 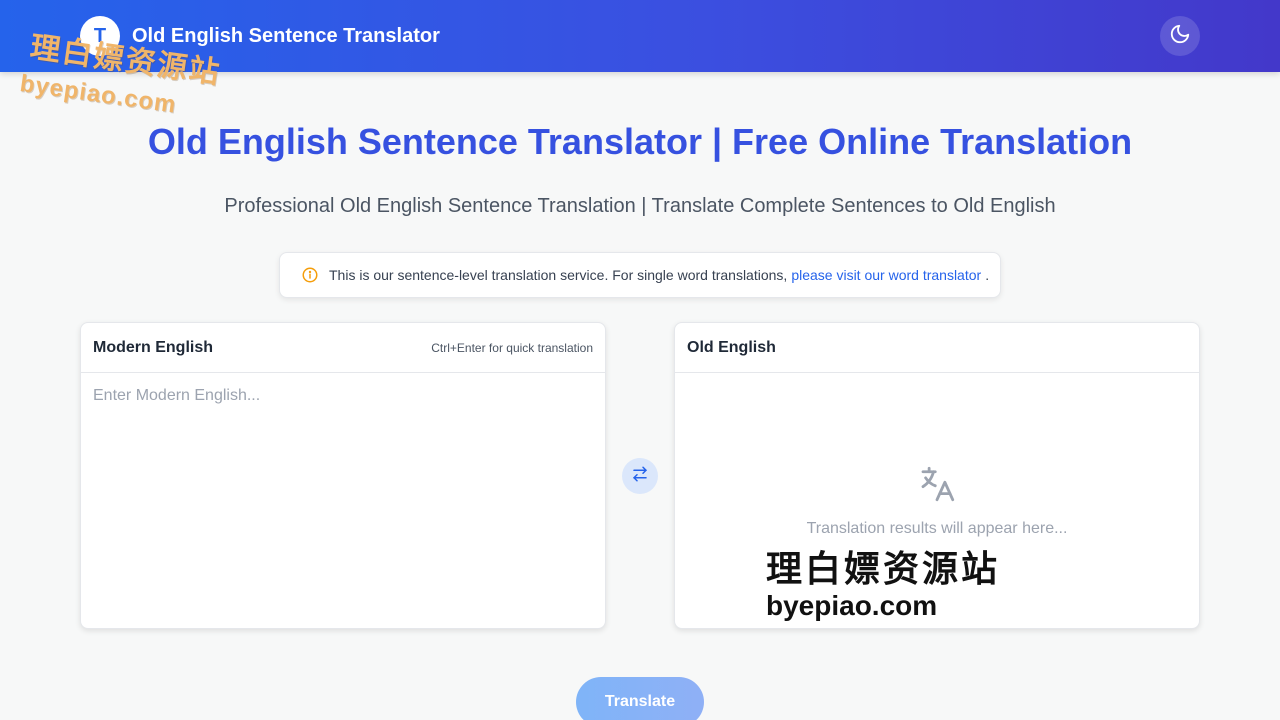 What do you see at coordinates (98, 94) in the screenshot?
I see `watermark-top-en: byepiao.com` at bounding box center [98, 94].